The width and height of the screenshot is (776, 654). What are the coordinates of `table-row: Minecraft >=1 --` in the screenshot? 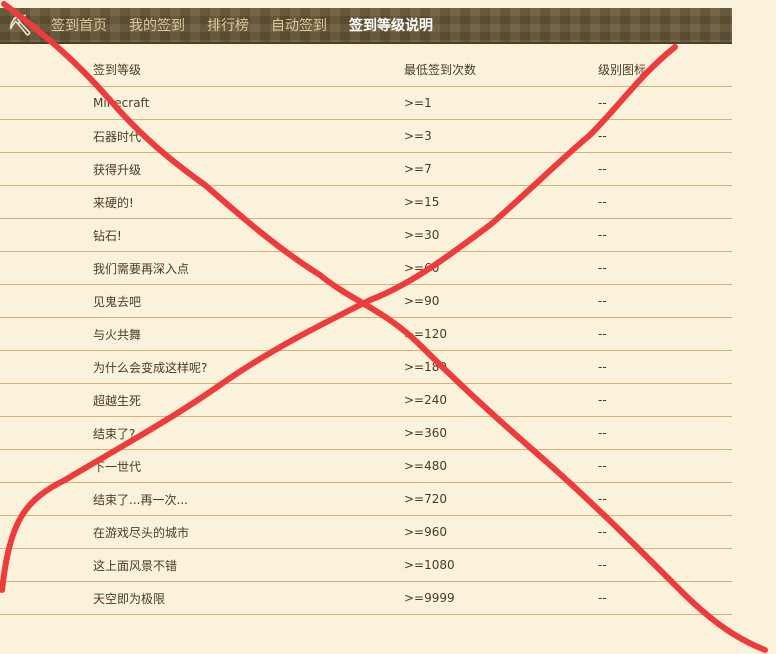 It's located at (366, 103).